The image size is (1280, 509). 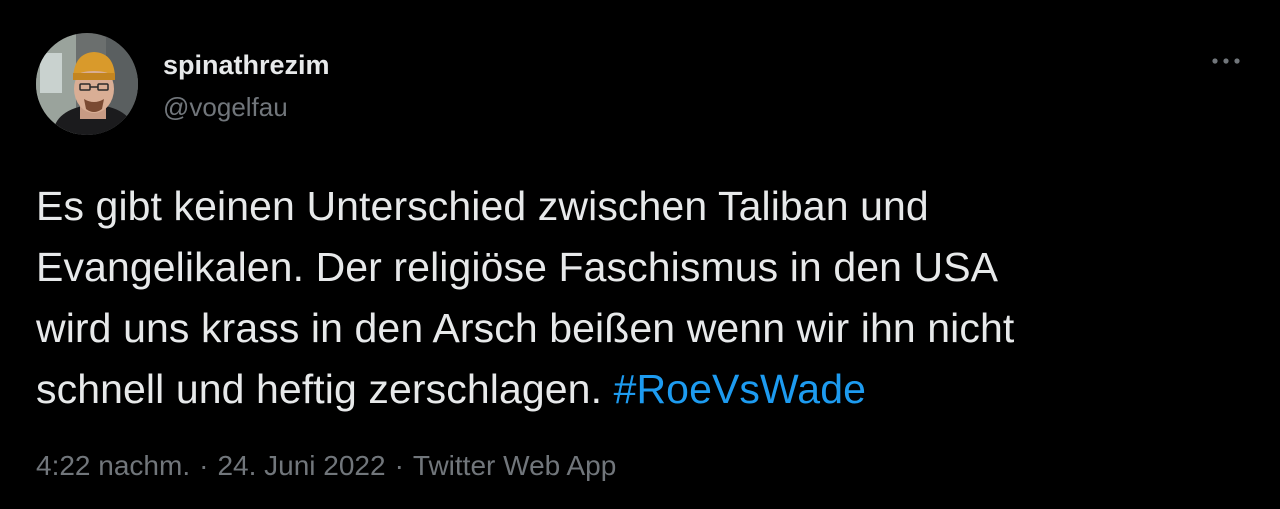 What do you see at coordinates (514, 465) in the screenshot?
I see `tweet-source: Twitter Web App` at bounding box center [514, 465].